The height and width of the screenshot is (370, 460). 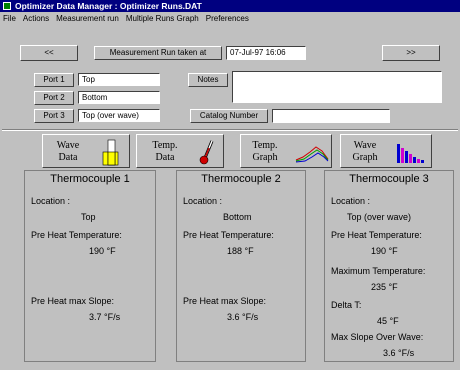 What do you see at coordinates (312, 154) in the screenshot?
I see `line-graph-icon` at bounding box center [312, 154].